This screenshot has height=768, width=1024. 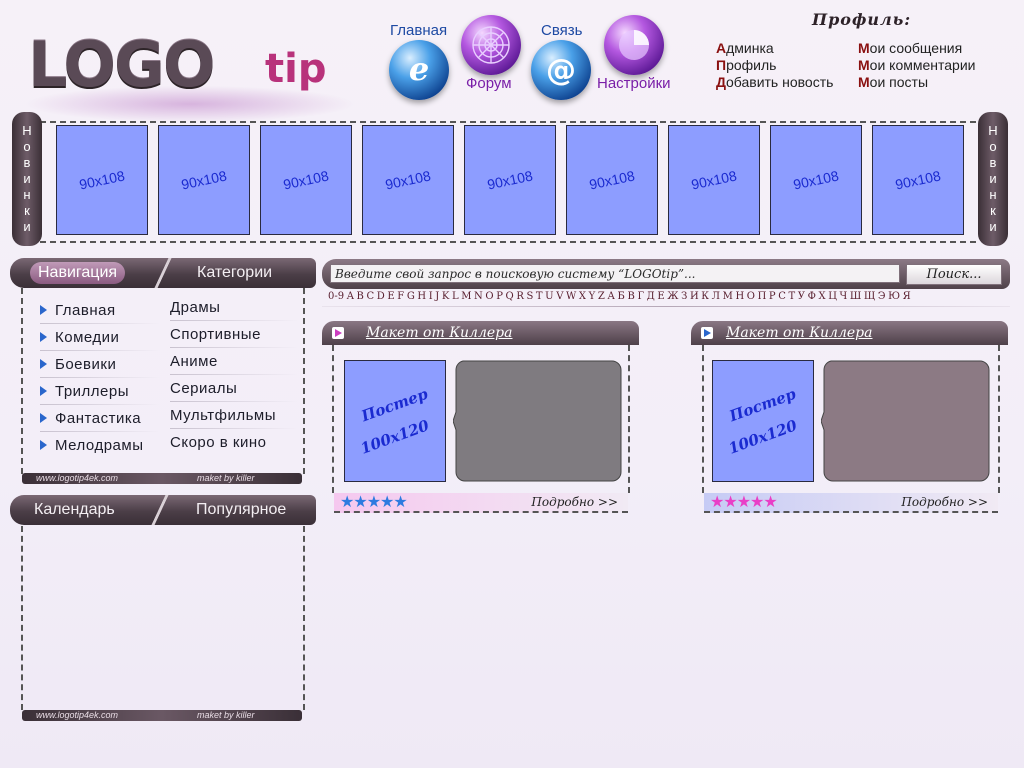 What do you see at coordinates (431, 296) in the screenshot?
I see `alpha-link: I` at bounding box center [431, 296].